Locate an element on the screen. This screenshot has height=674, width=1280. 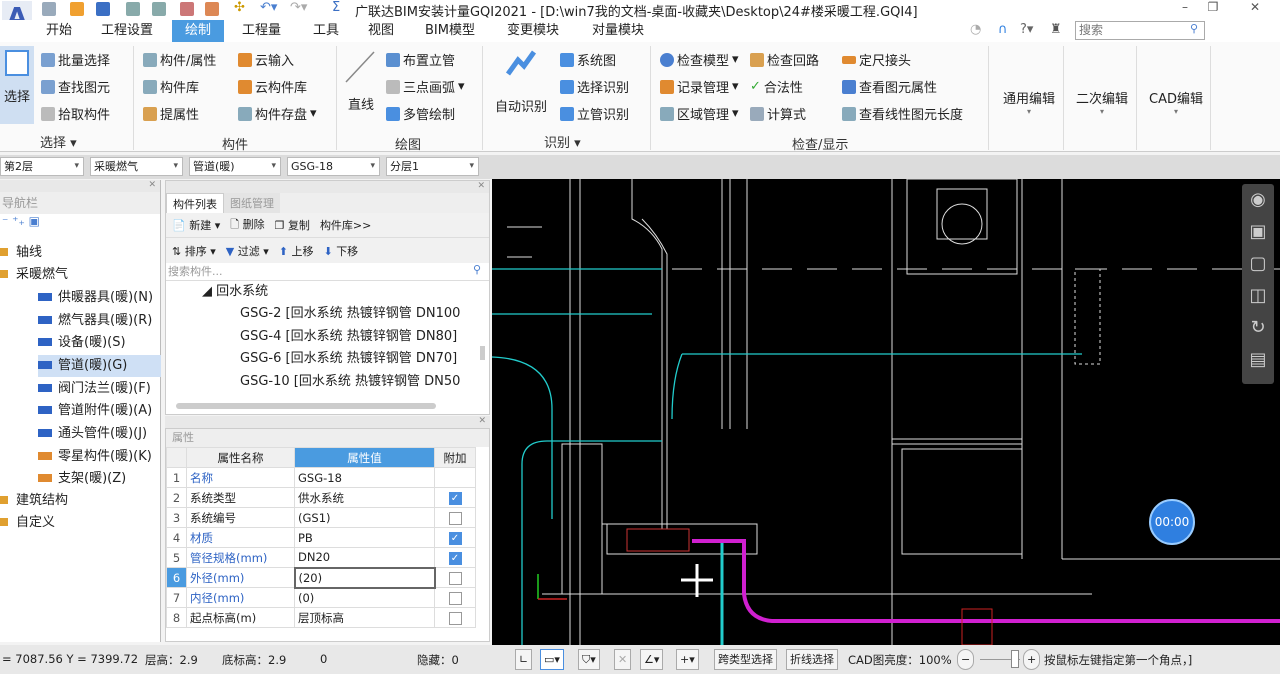
property-row: 7 内径(mm) (0) is located at coordinates (321, 597).